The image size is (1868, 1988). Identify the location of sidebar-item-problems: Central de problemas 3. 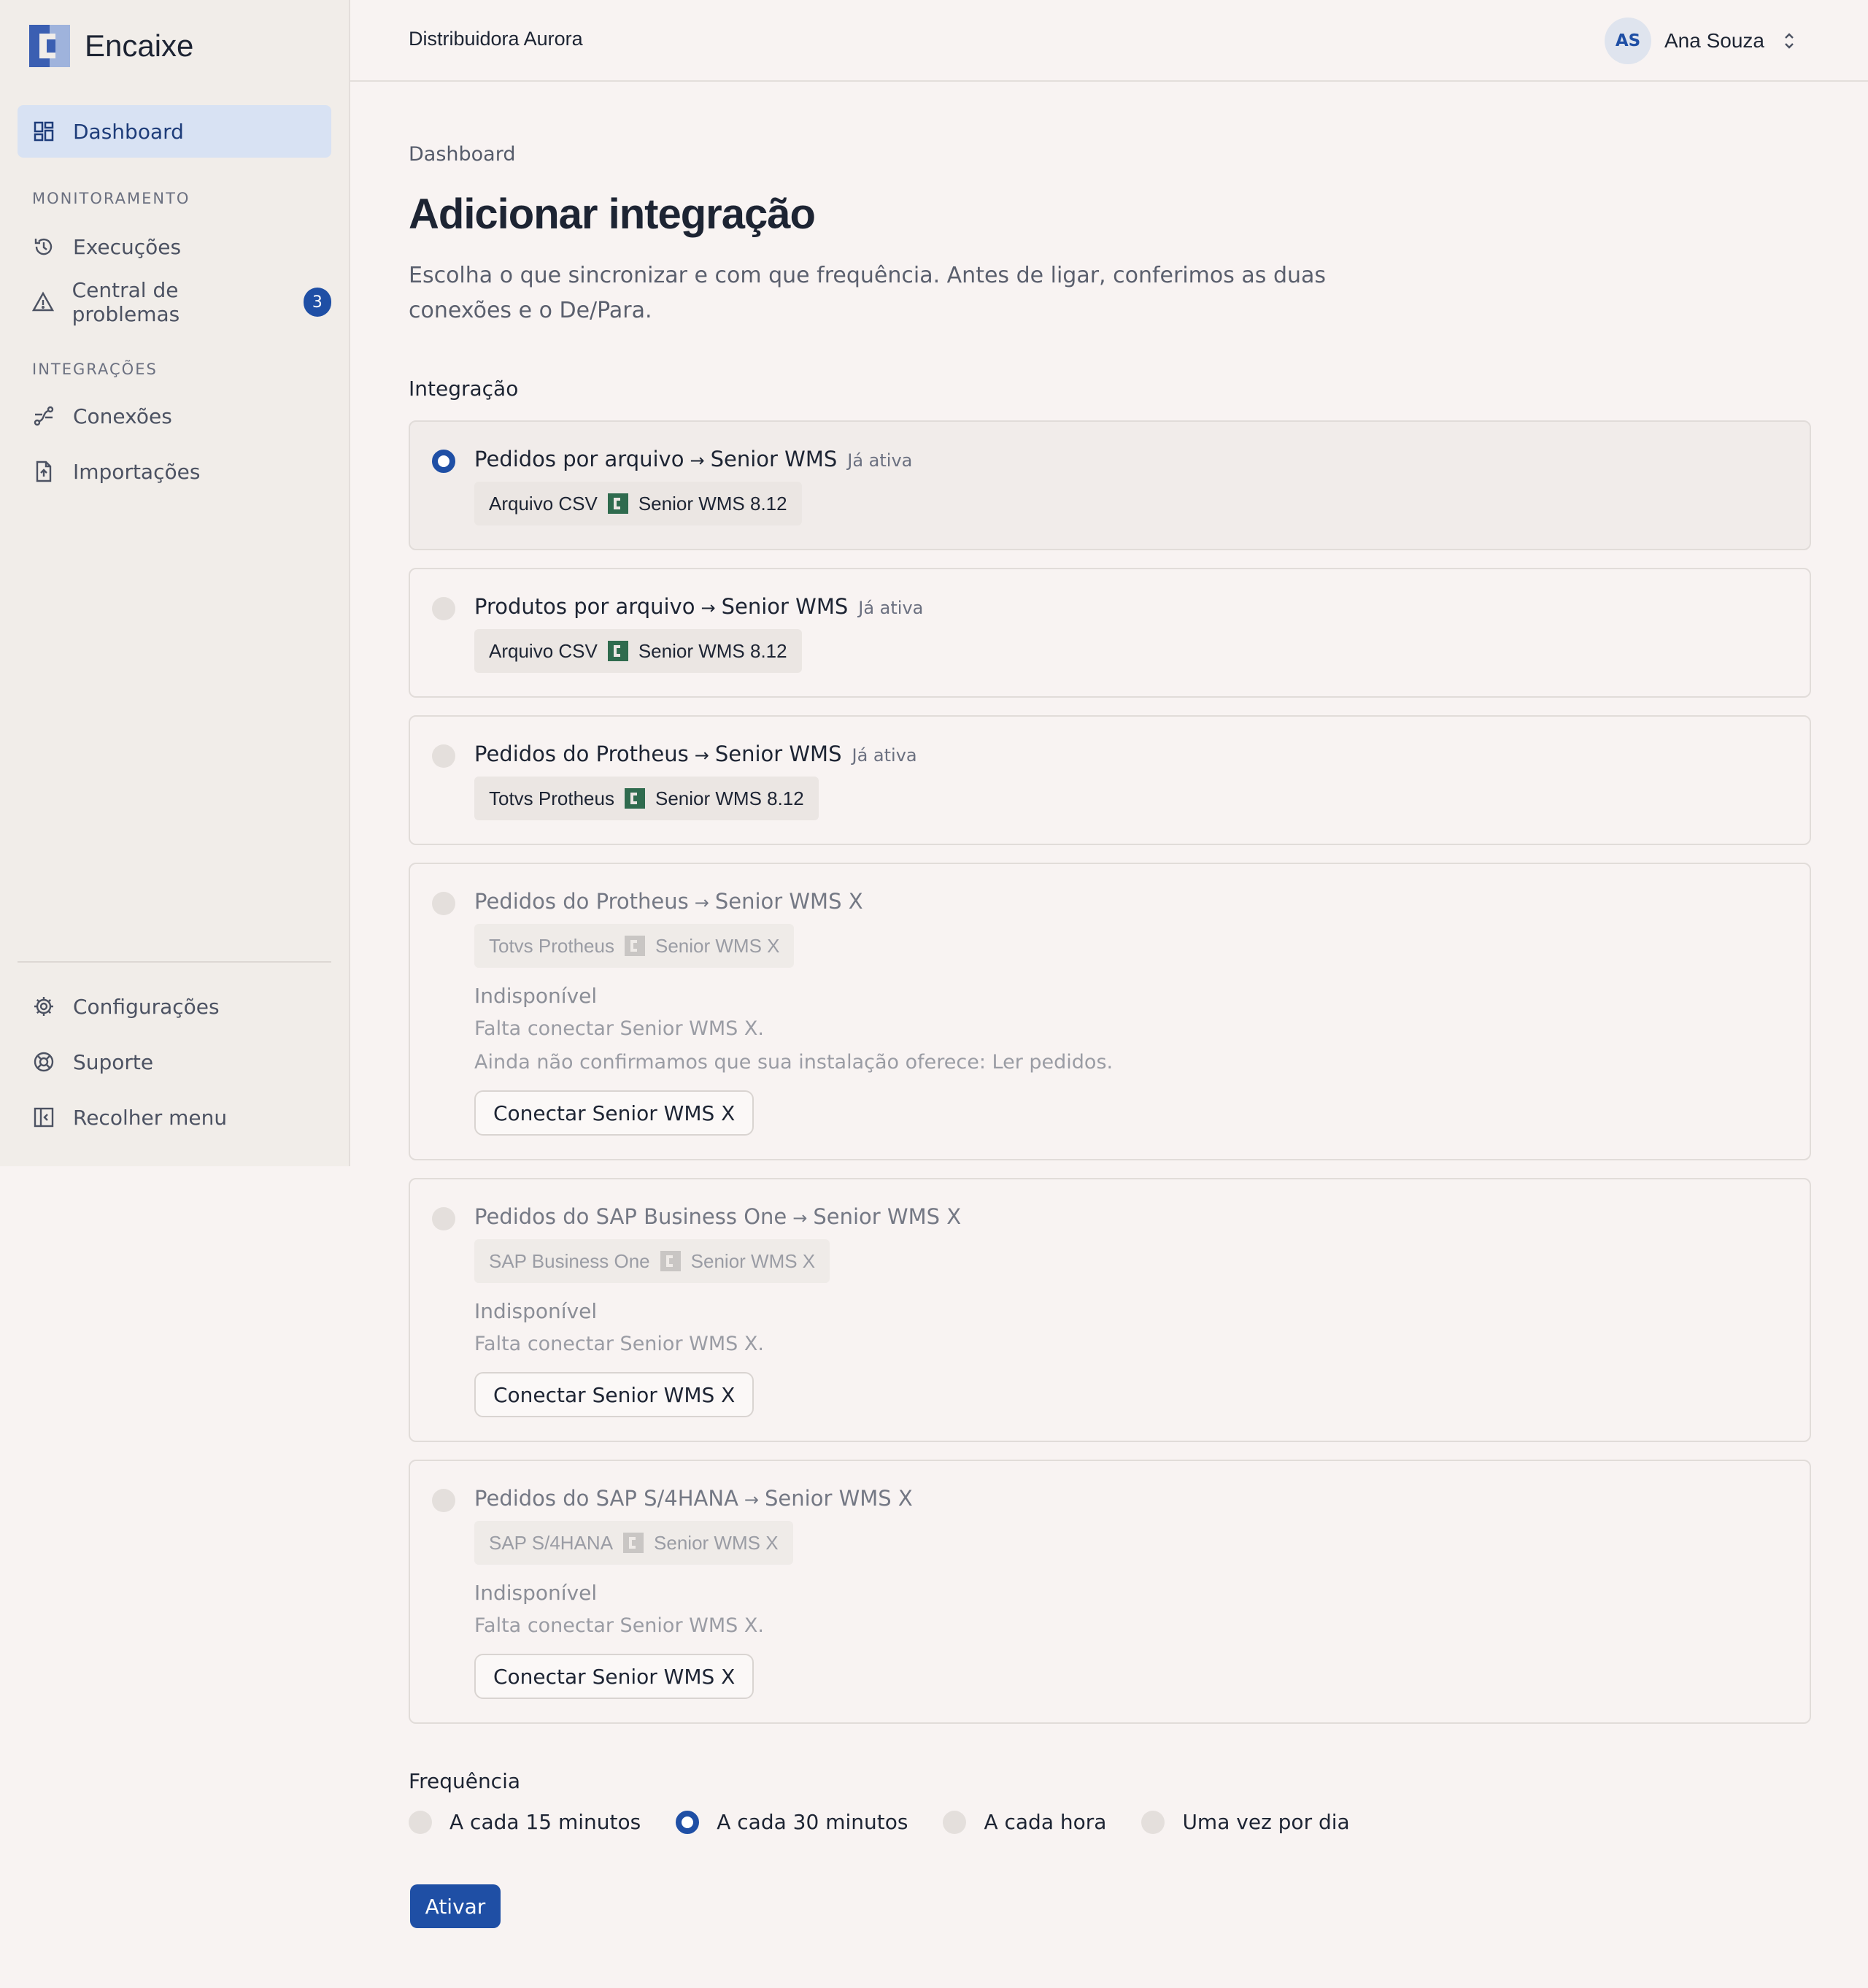
(174, 302).